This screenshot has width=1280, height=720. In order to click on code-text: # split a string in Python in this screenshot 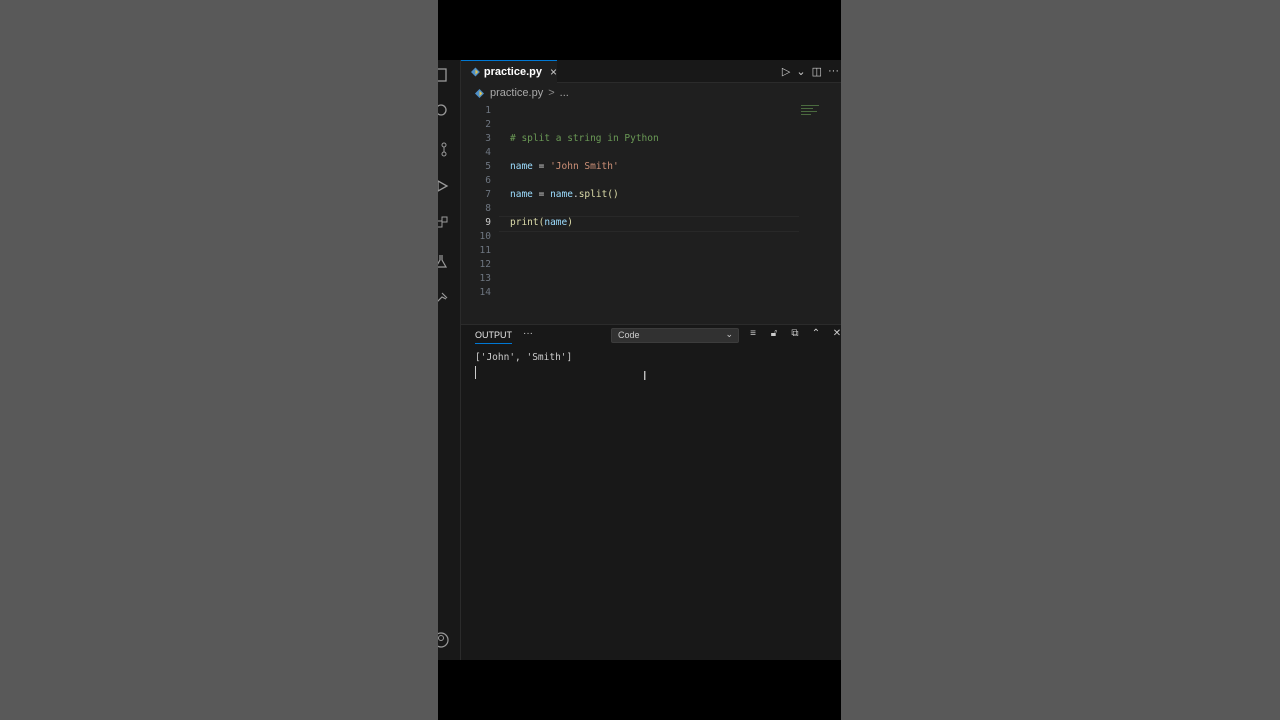, I will do `click(584, 139)`.